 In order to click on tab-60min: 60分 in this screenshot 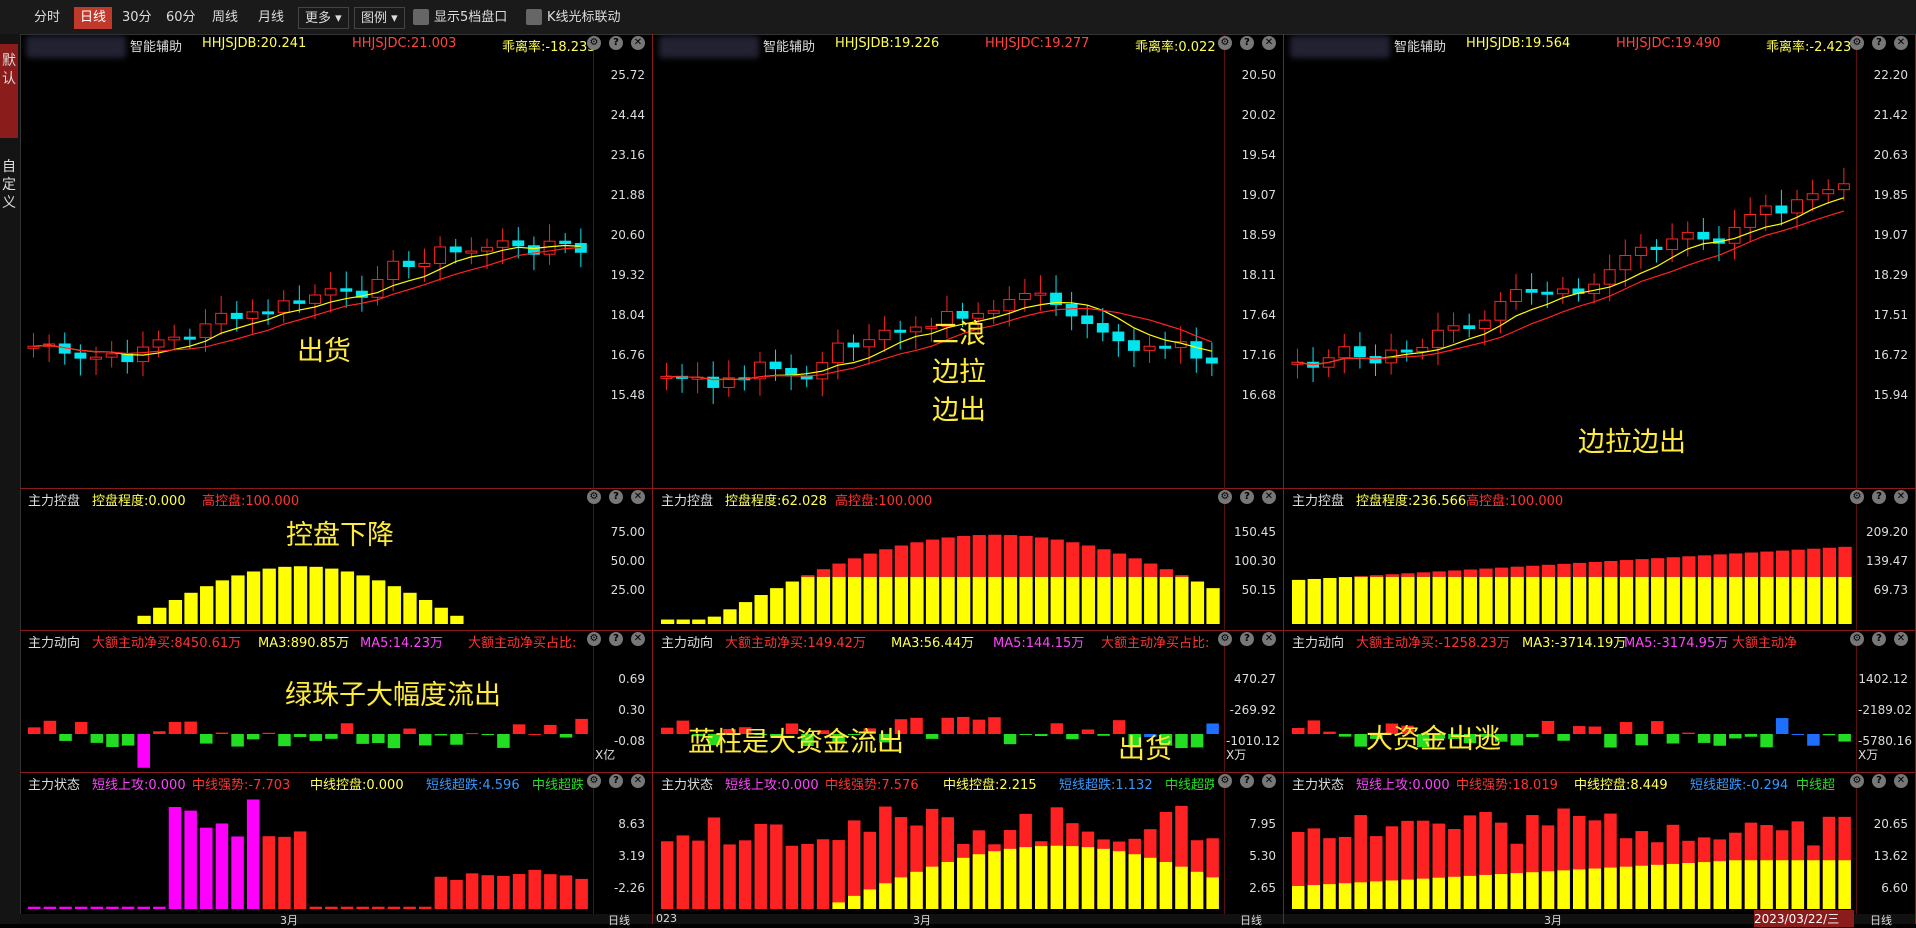, I will do `click(181, 18)`.